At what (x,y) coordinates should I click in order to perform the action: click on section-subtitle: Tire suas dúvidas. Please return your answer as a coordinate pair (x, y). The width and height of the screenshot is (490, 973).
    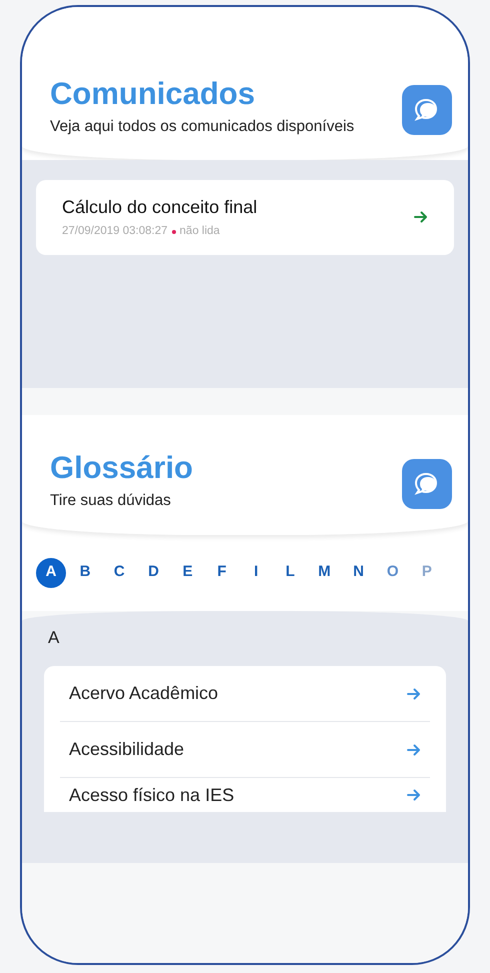
    Looking at the image, I should click on (111, 501).